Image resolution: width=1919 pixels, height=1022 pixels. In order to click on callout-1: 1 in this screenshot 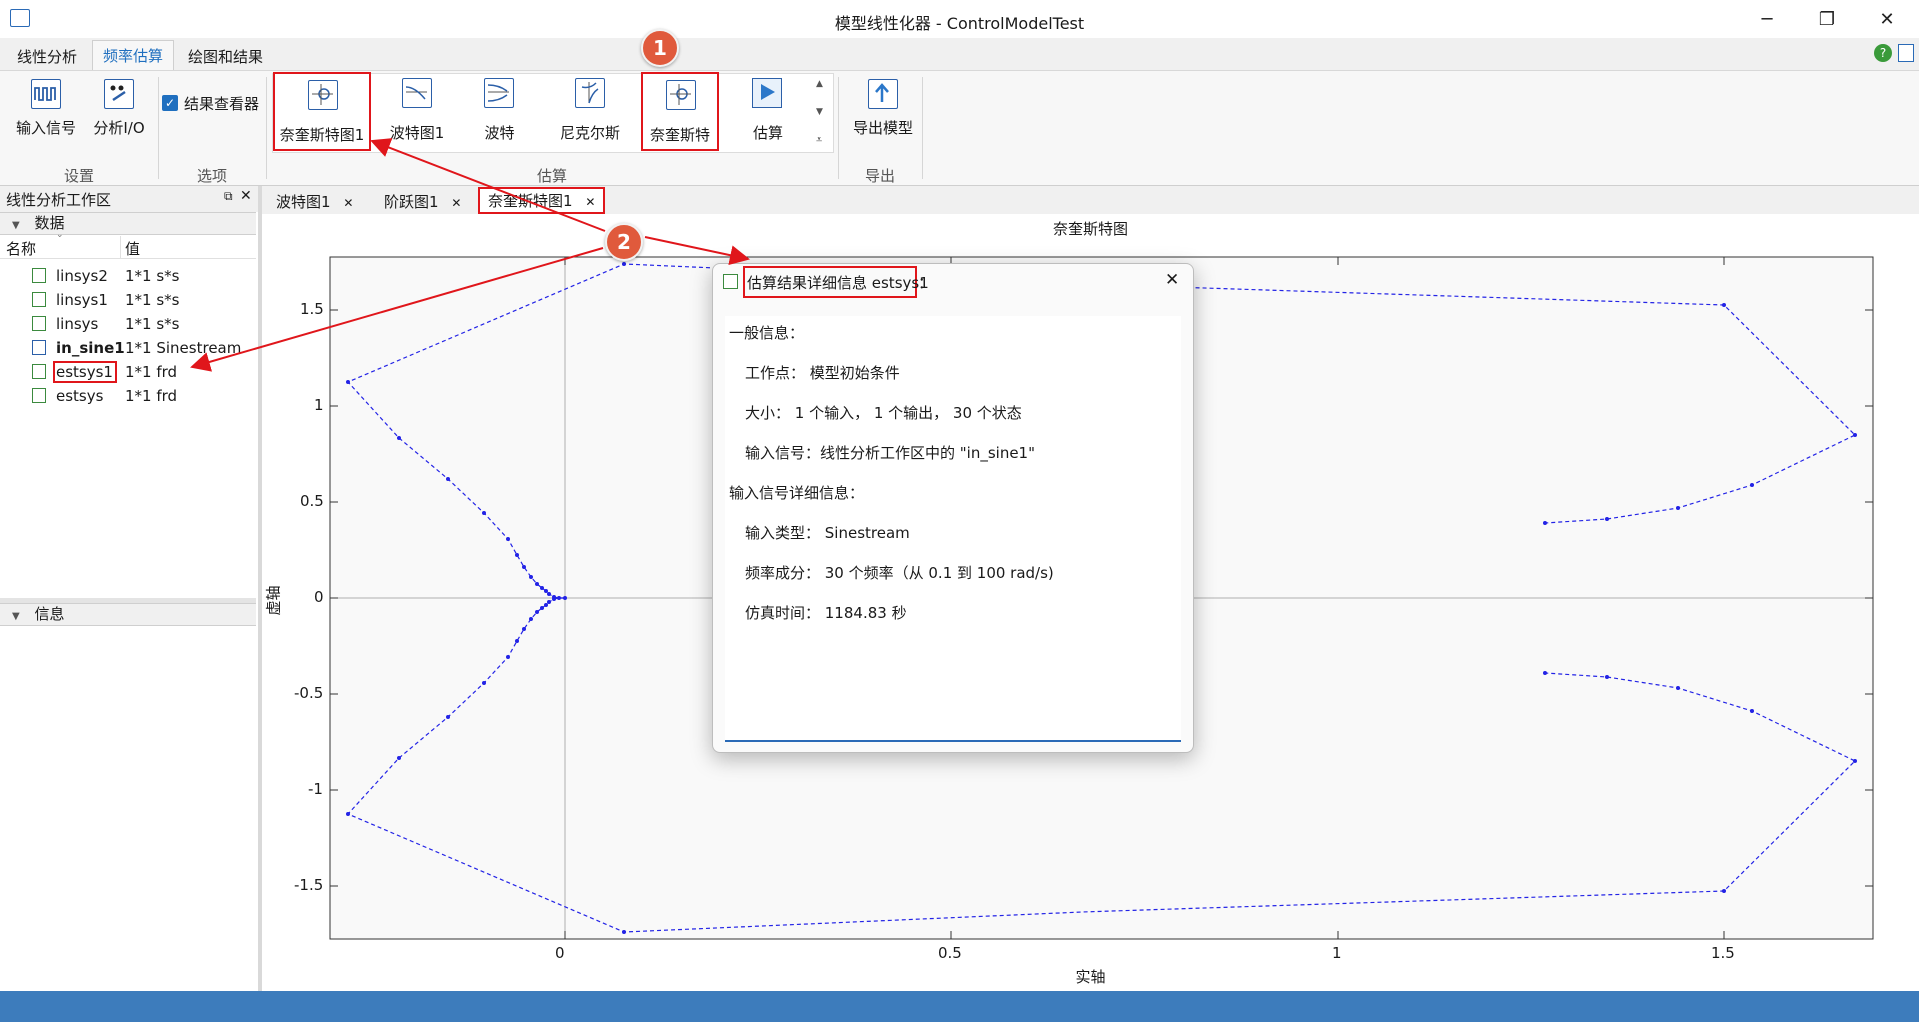, I will do `click(660, 48)`.